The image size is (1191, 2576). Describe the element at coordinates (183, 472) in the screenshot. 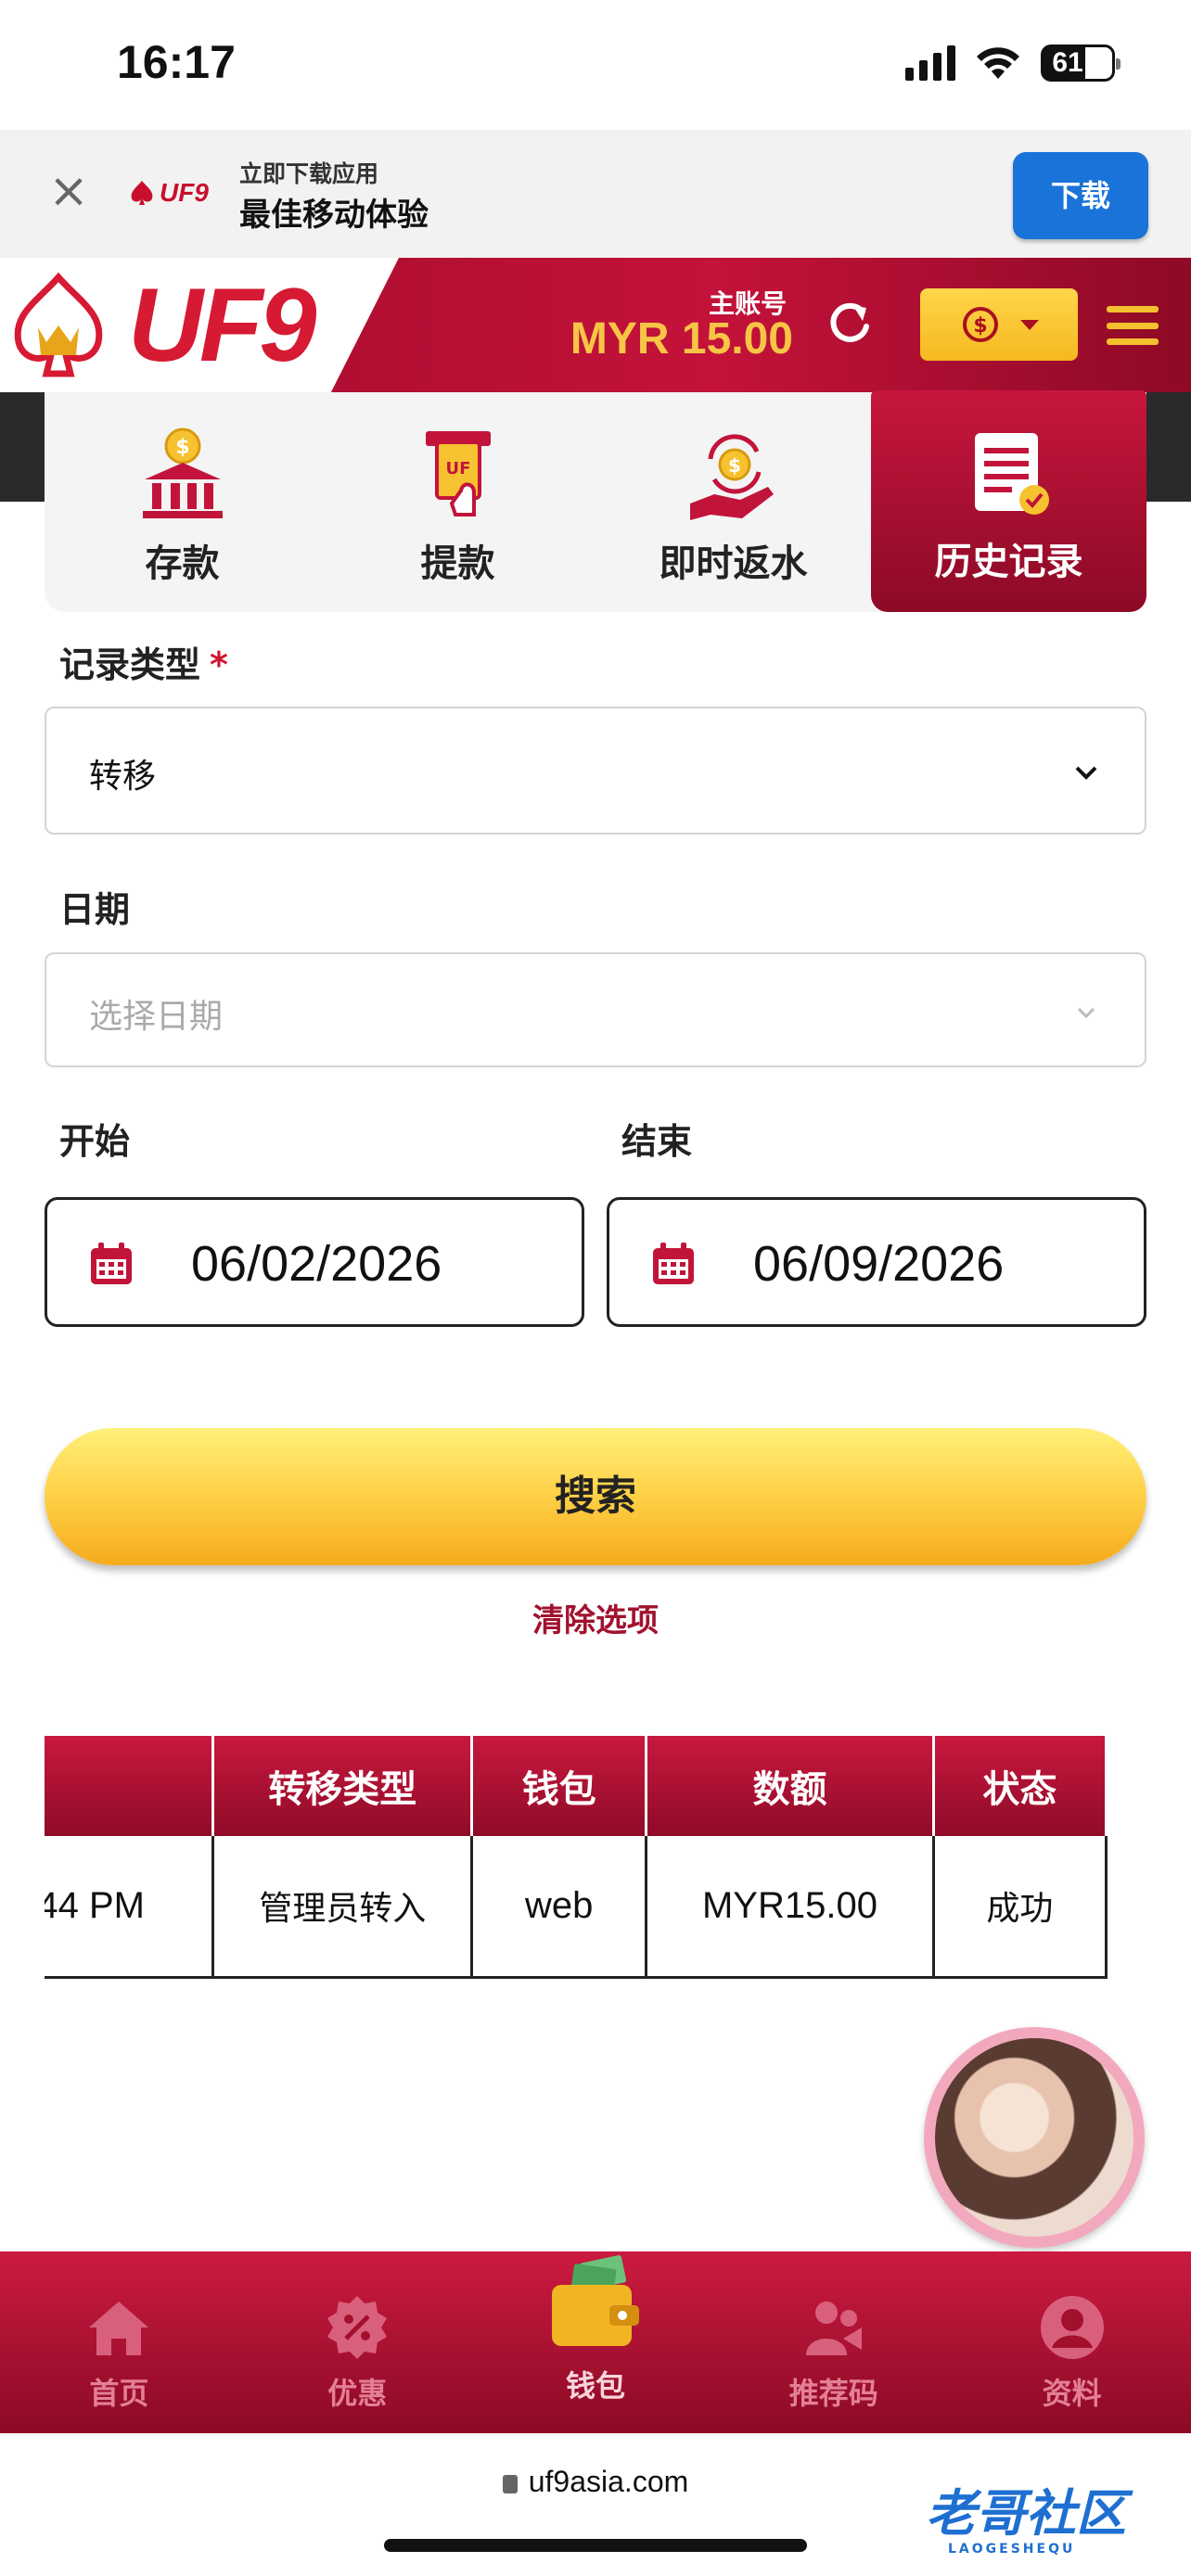

I see `bank-coin-icon: $` at that location.